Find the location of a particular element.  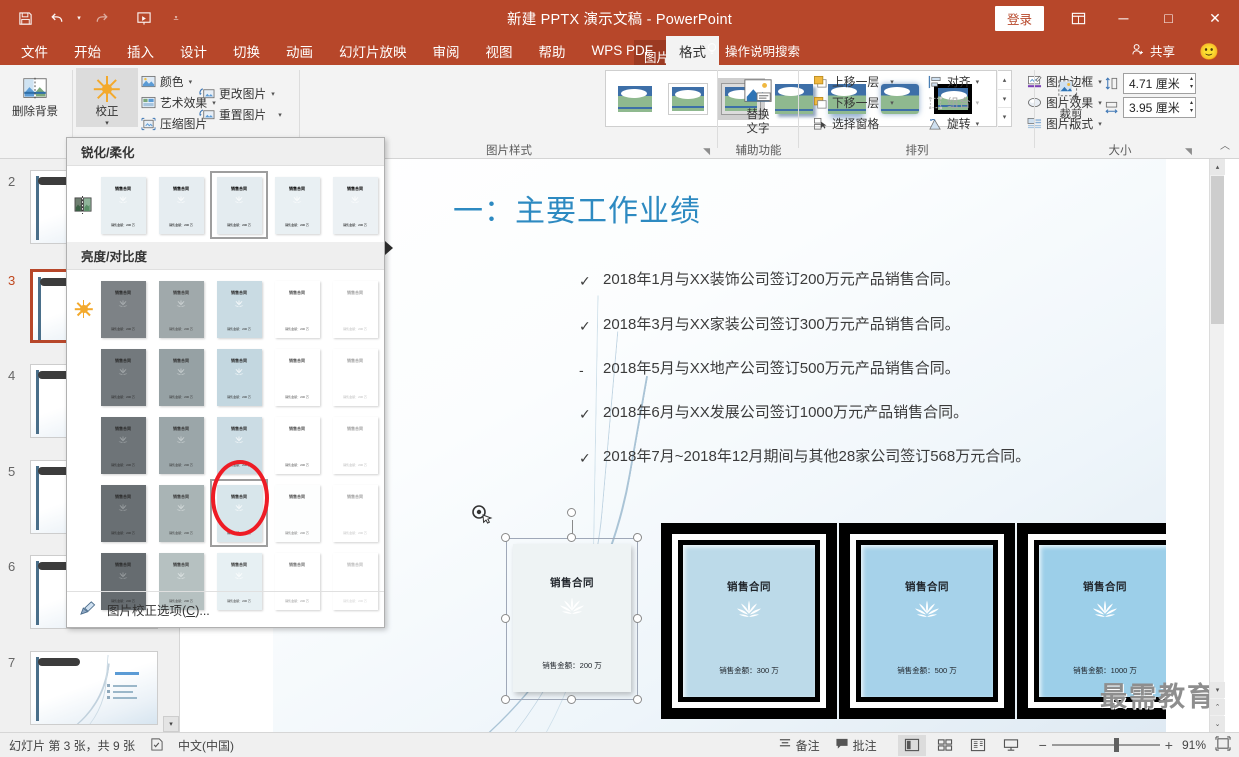

view-slide-sorter-button is located at coordinates (945, 745).